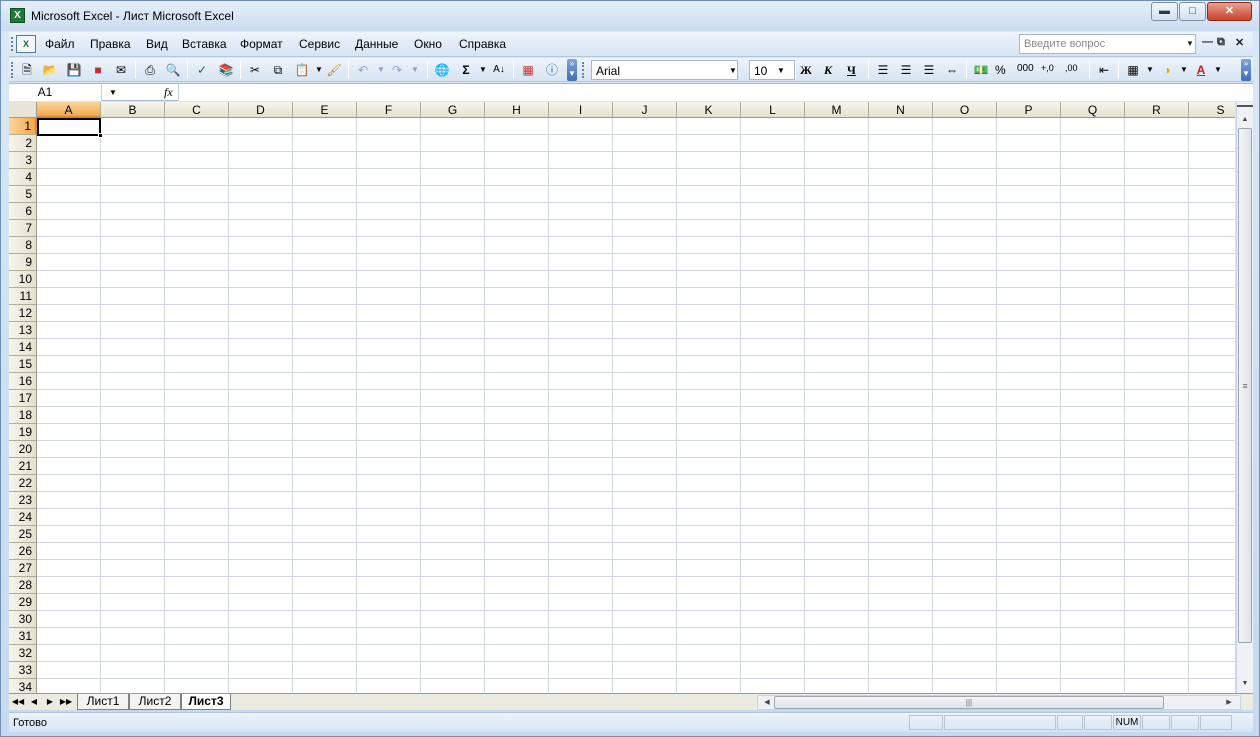 This screenshot has height=737, width=1260. What do you see at coordinates (66, 702) in the screenshot?
I see `last-sheet-icon: ▶▶` at bounding box center [66, 702].